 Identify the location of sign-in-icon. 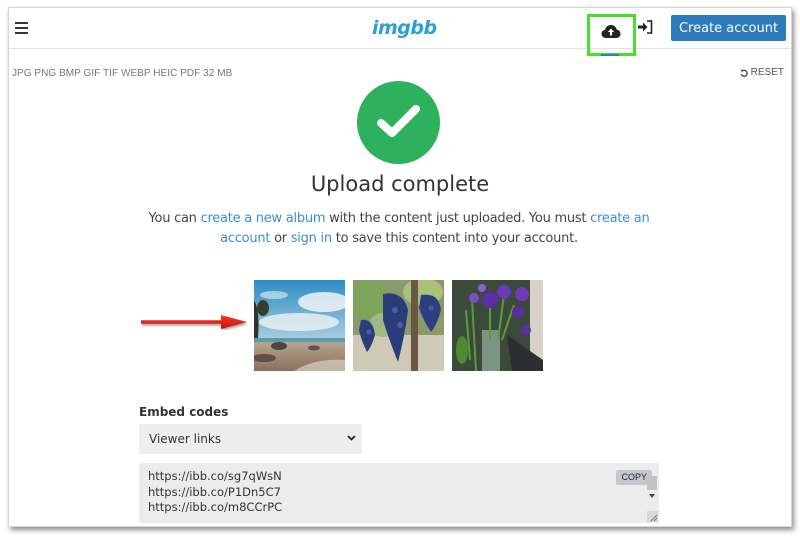
(645, 27).